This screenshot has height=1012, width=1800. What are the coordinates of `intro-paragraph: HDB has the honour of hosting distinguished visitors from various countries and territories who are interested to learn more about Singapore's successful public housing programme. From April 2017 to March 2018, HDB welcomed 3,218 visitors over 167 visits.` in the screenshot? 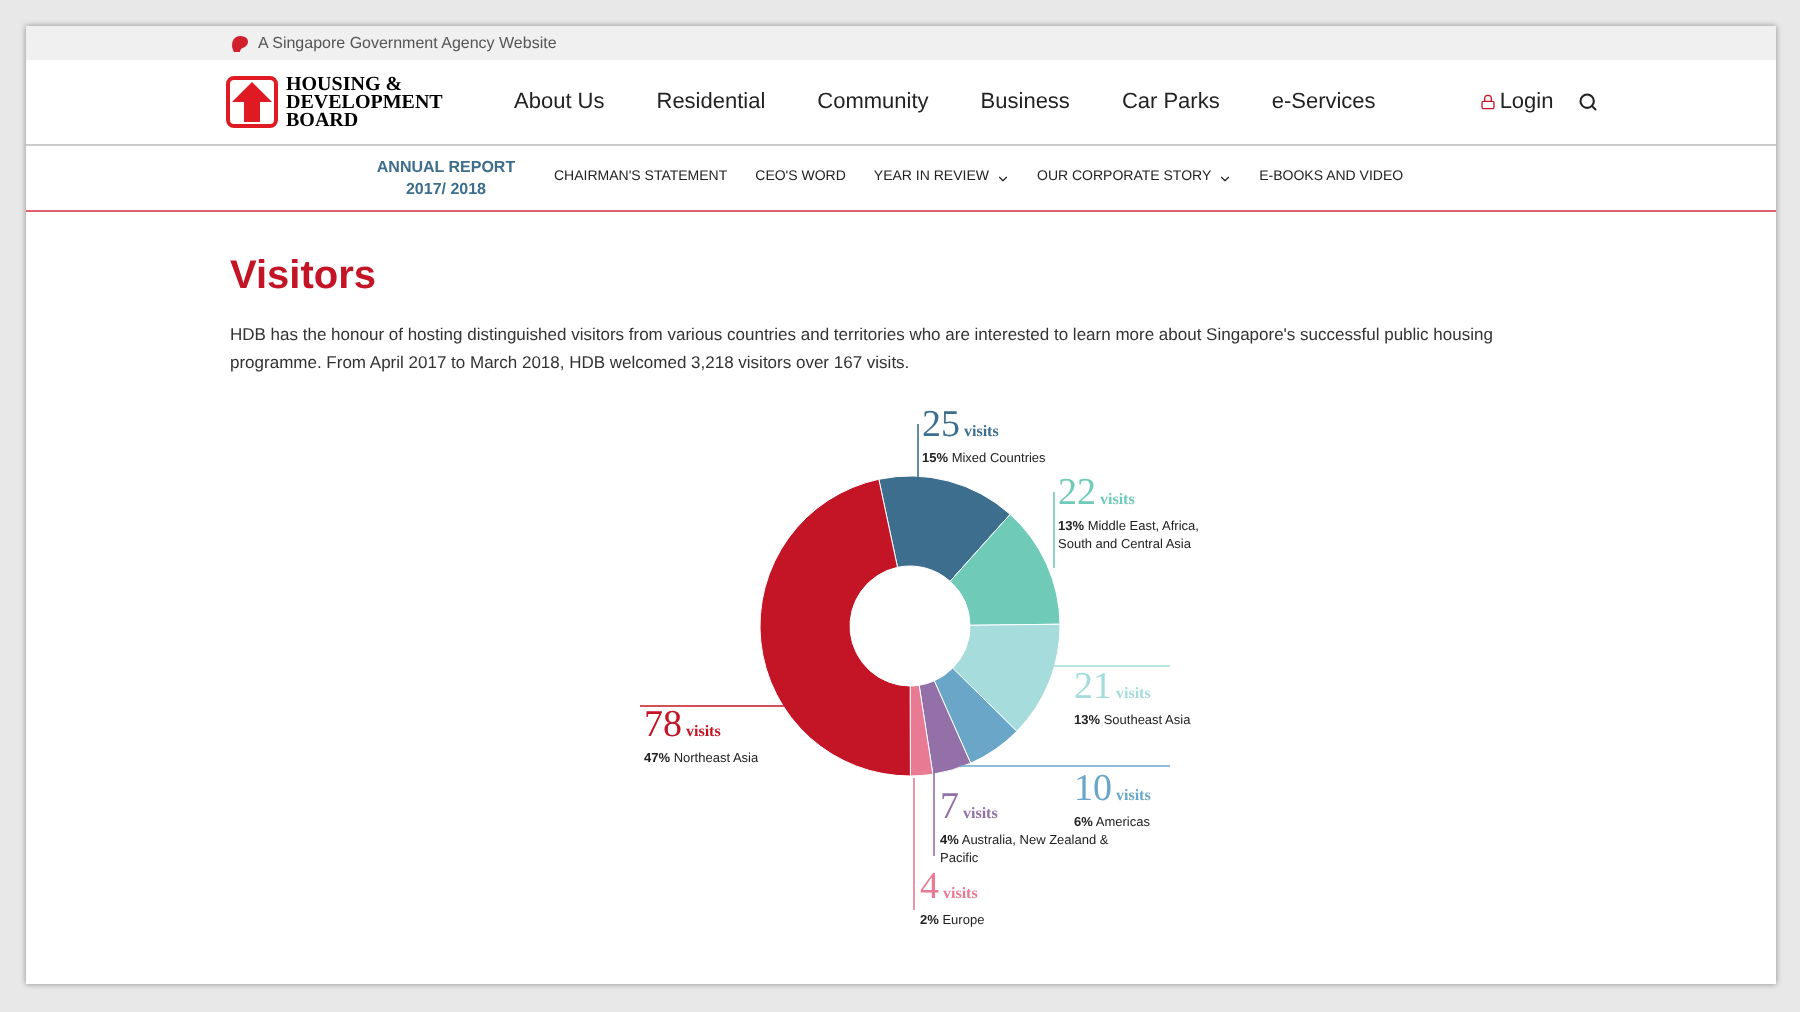 It's located at (862, 349).